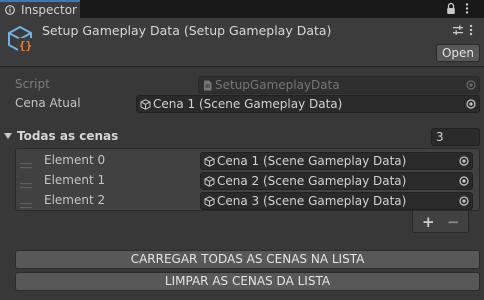 This screenshot has height=300, width=484. Describe the element at coordinates (428, 222) in the screenshot. I see `add-element-button: +` at that location.